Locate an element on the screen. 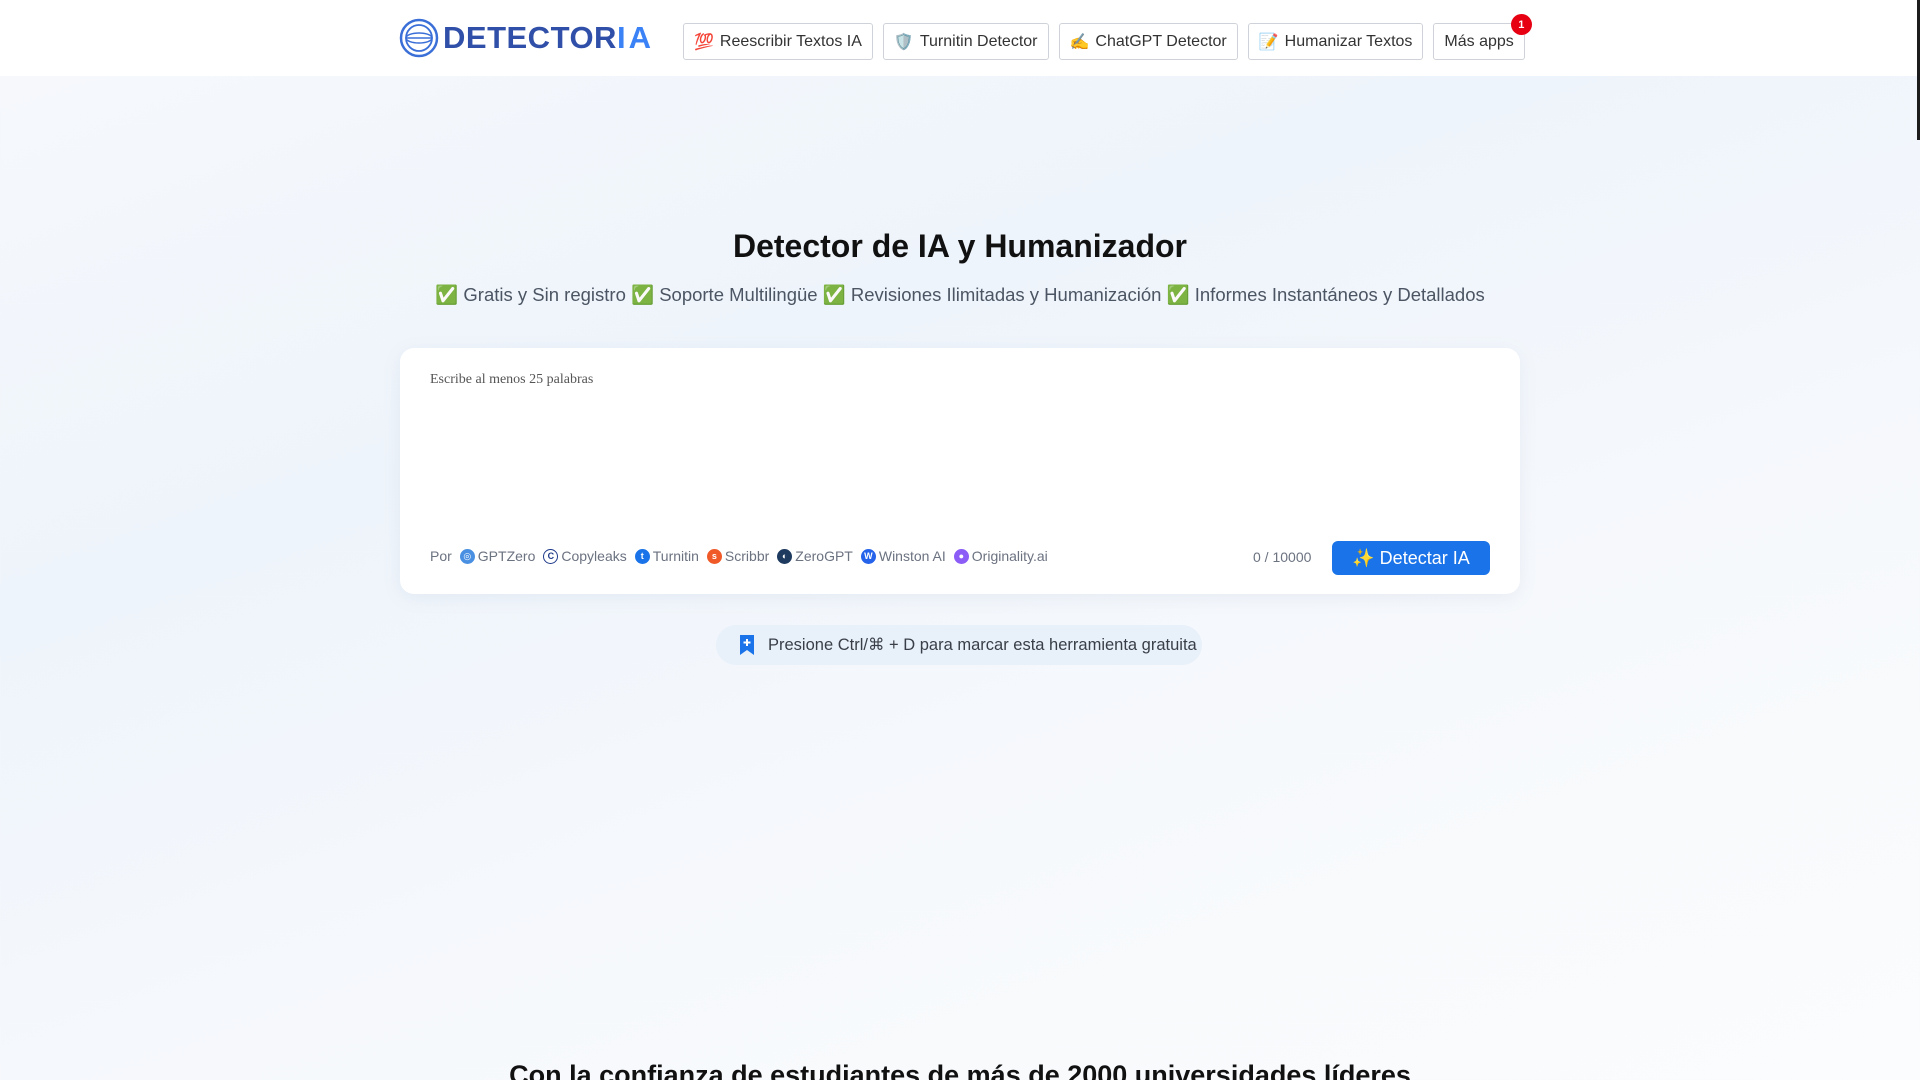 The width and height of the screenshot is (1920, 1080). nav-reescribir-label: Reescribir Textos IA is located at coordinates (790, 41).